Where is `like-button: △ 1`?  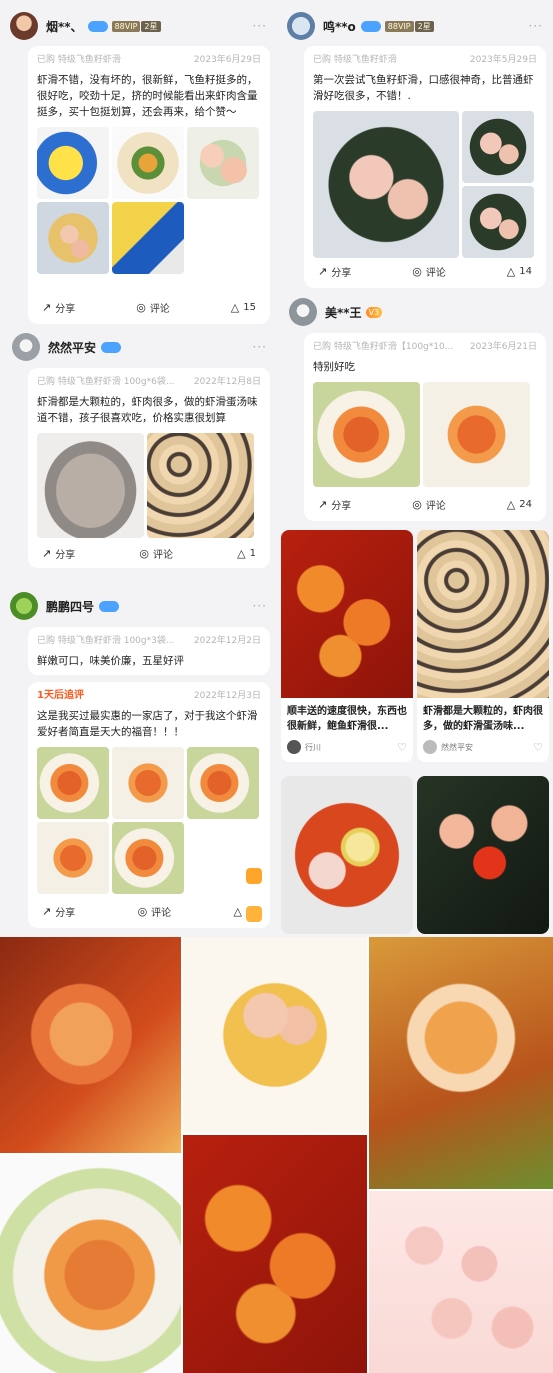
like-button: △ 1 is located at coordinates (246, 553).